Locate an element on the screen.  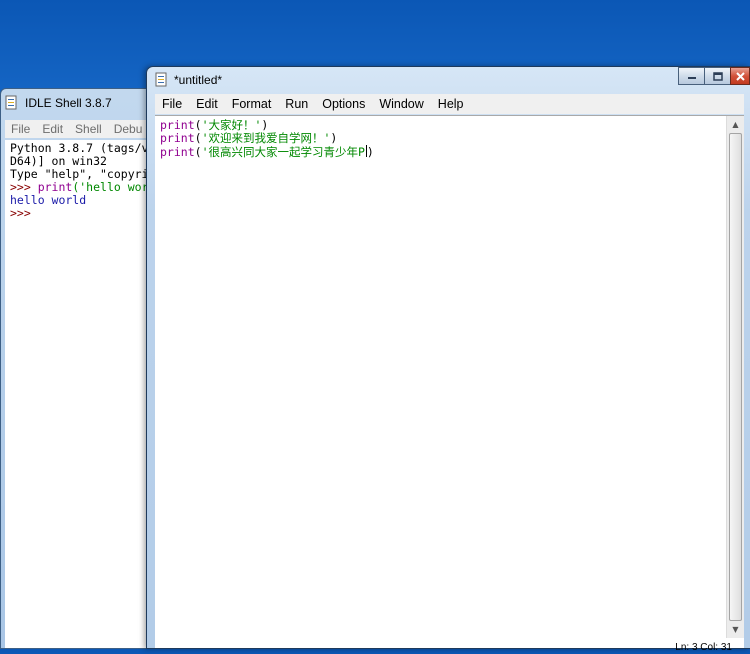
shell-menubar: File Edit Shell Debu is located at coordinates (82, 129).